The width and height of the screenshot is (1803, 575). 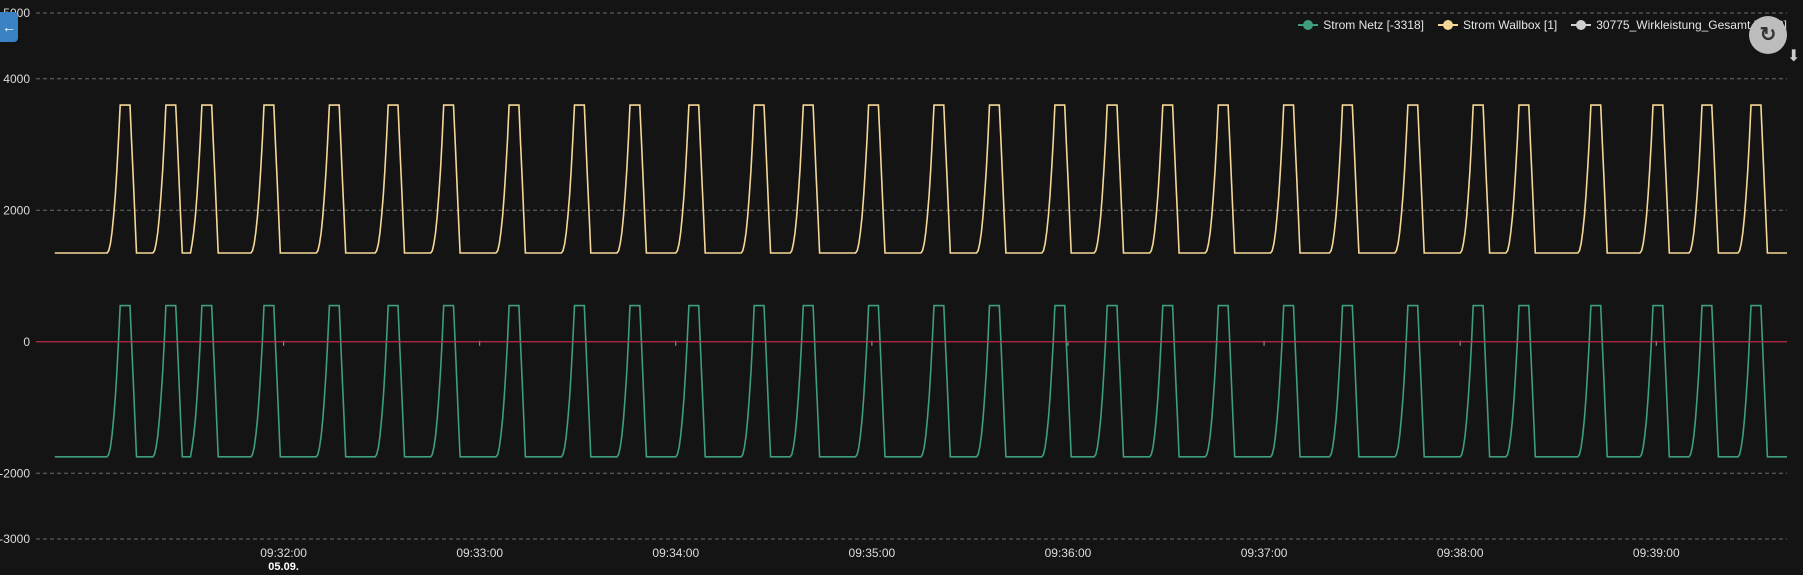 What do you see at coordinates (16, 210) in the screenshot?
I see `y-tick-label: 2000` at bounding box center [16, 210].